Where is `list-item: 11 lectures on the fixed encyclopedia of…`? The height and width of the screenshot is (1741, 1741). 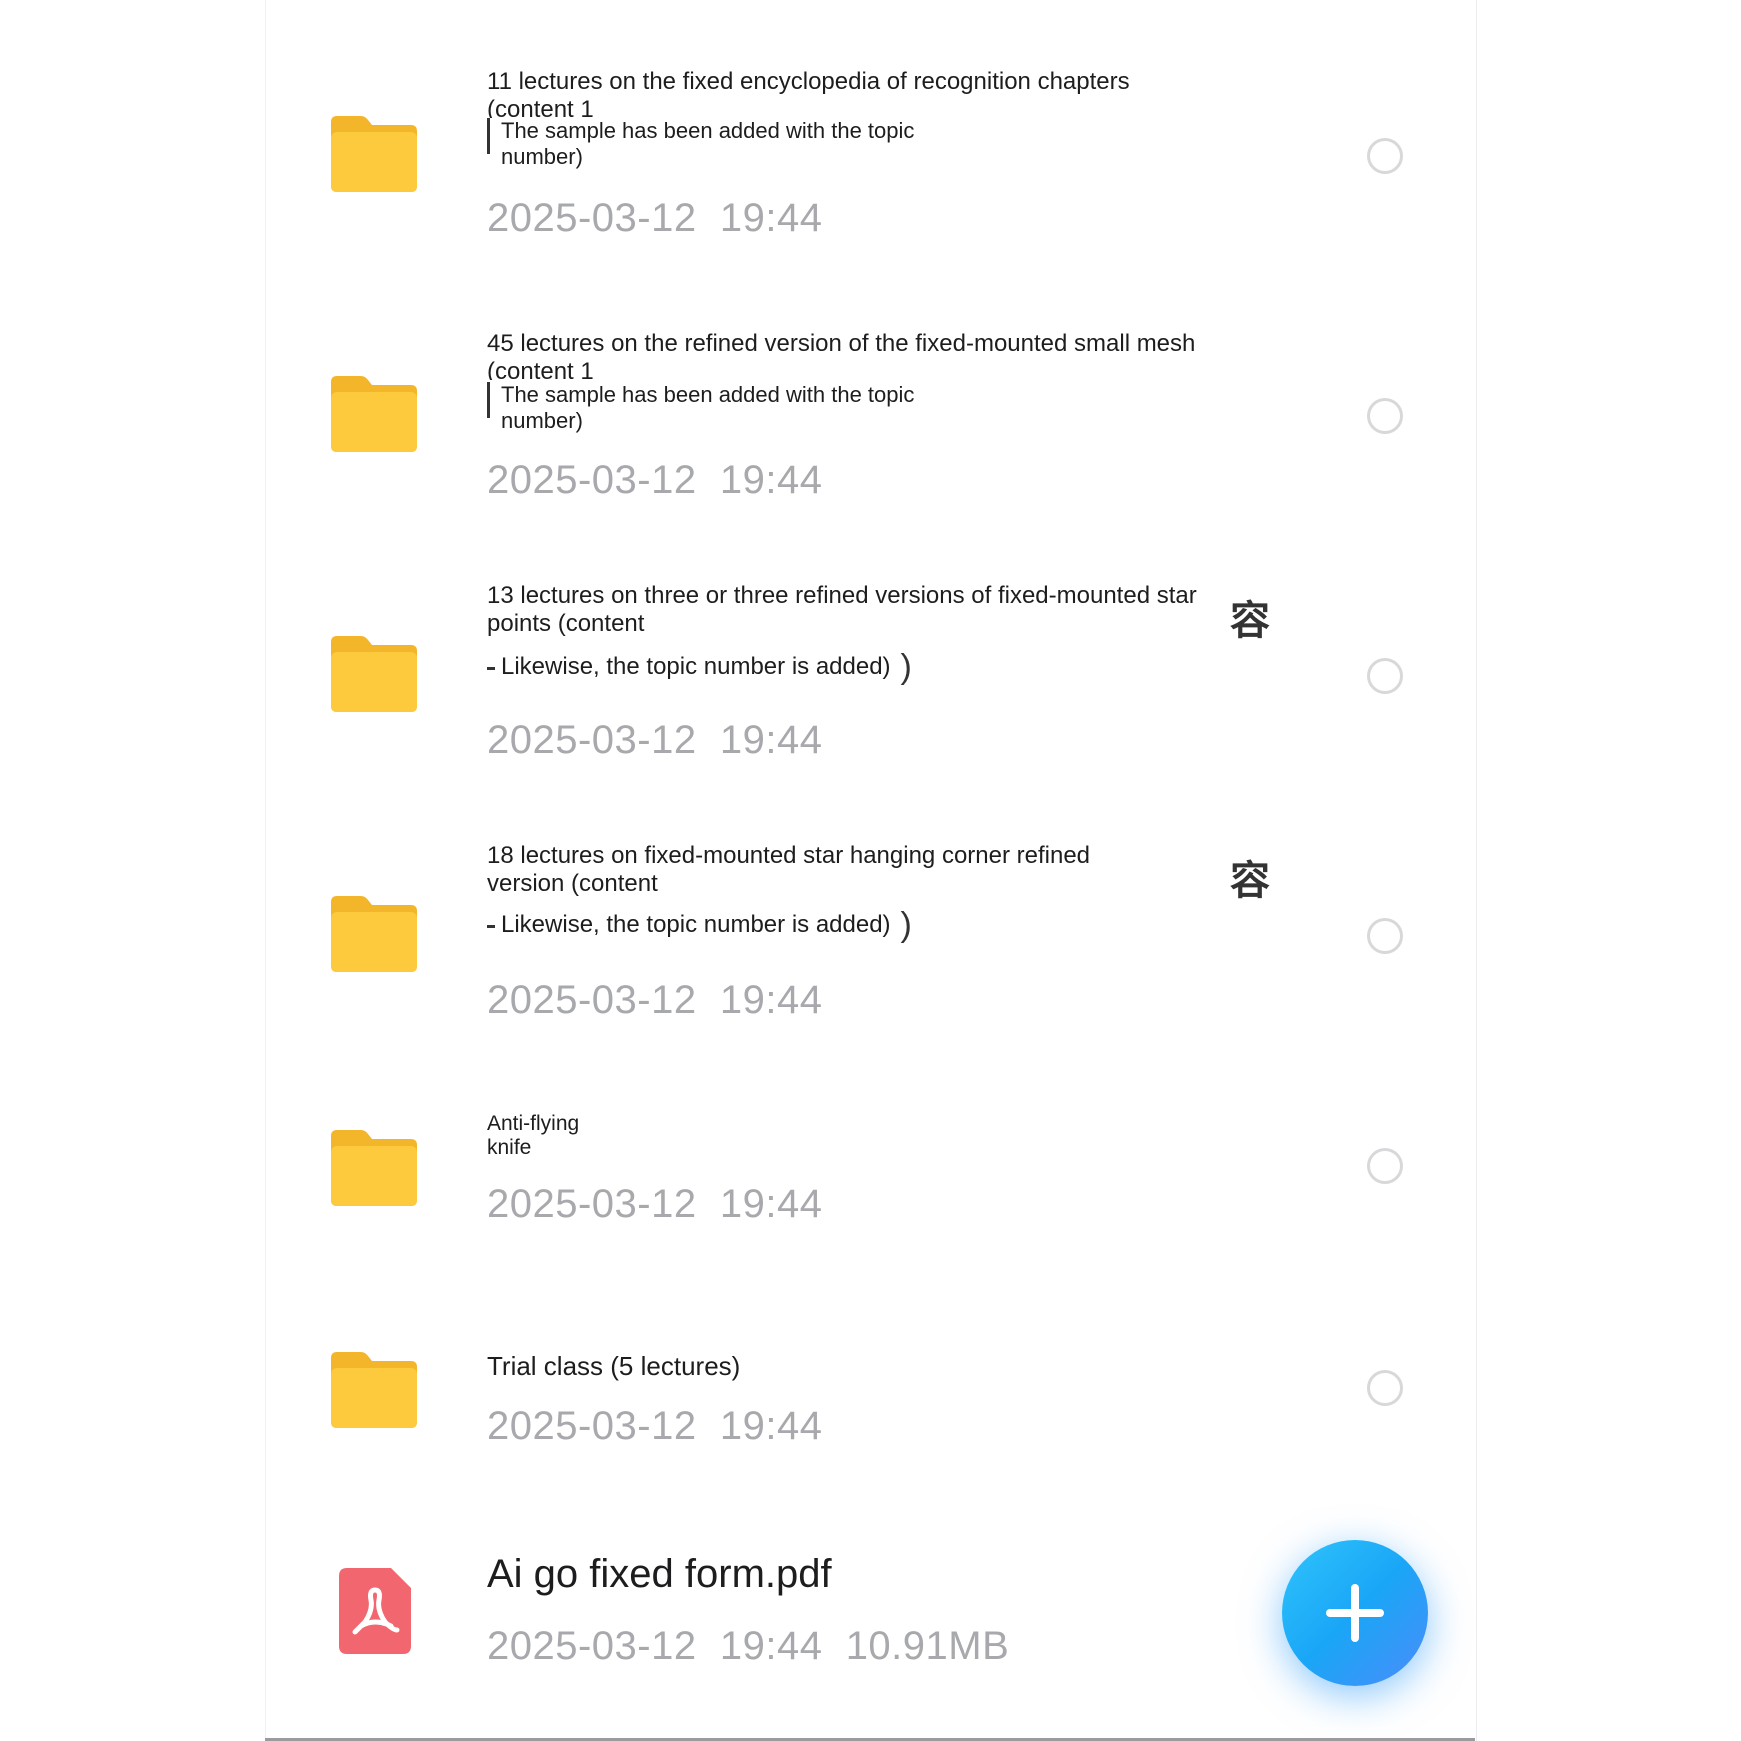
list-item: 11 lectures on the fixed encyclopedia of… is located at coordinates (870, 130).